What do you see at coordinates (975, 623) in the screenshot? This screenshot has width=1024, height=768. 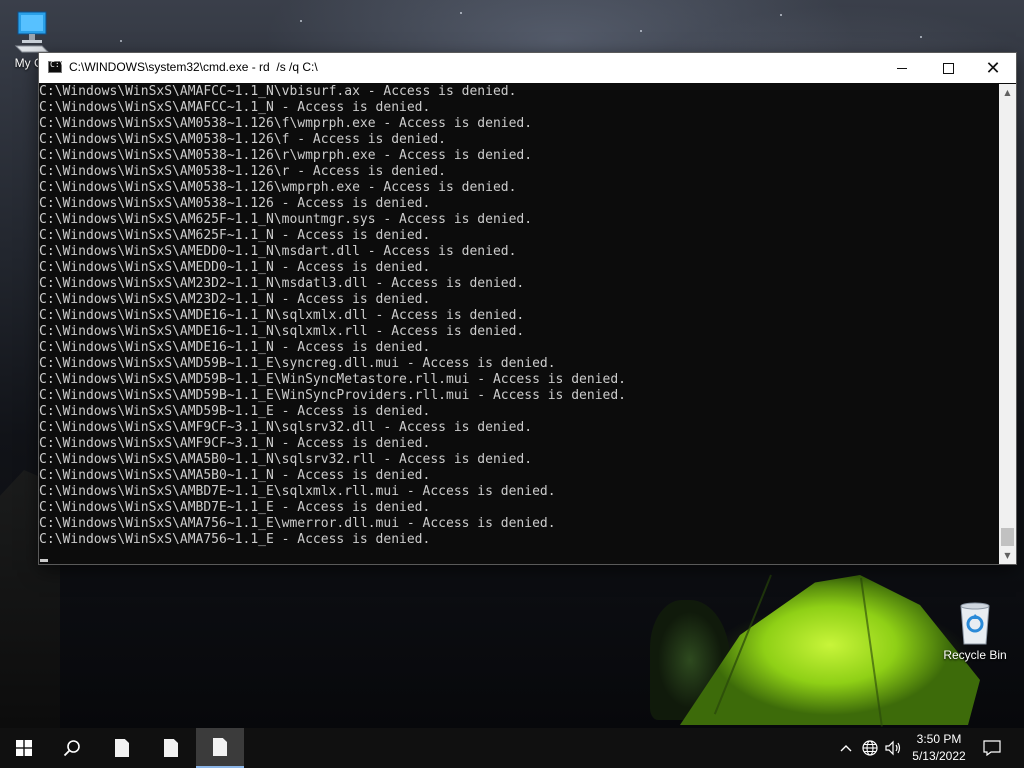 I see `recycle-bin-icon` at bounding box center [975, 623].